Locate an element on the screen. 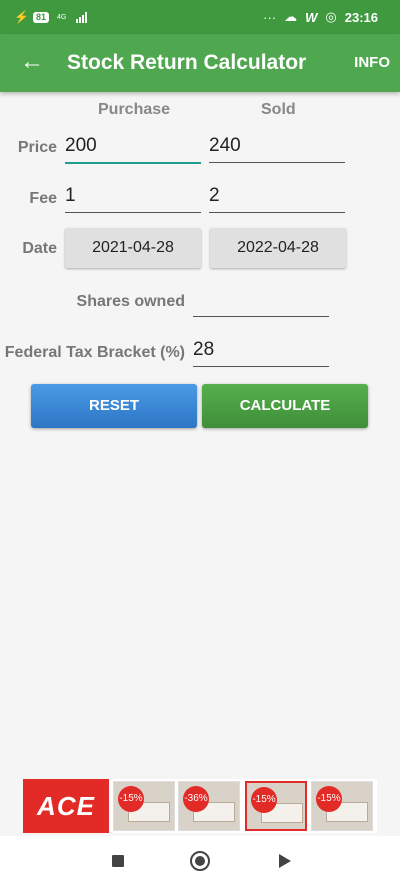 The height and width of the screenshot is (888, 400). system-navigation-bar is located at coordinates (200, 862).